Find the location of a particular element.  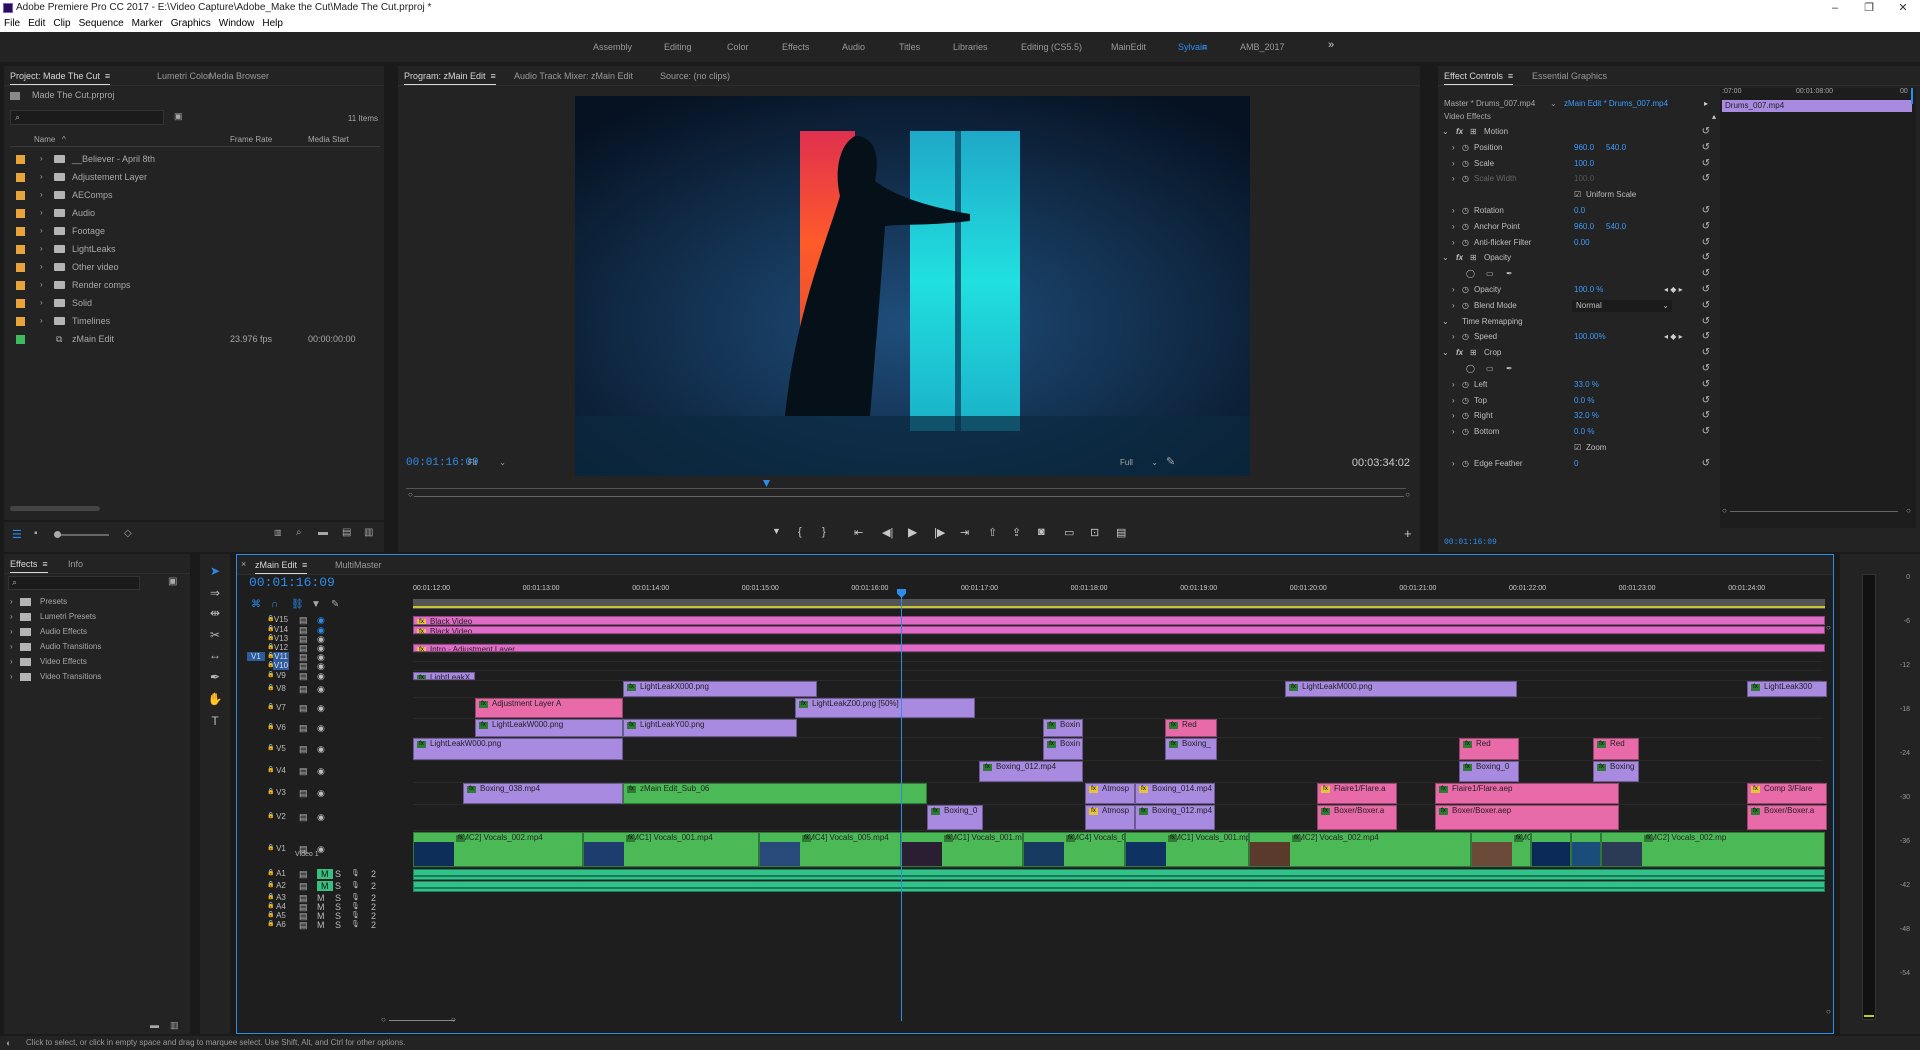

project-item: › Other video is located at coordinates (195, 267).